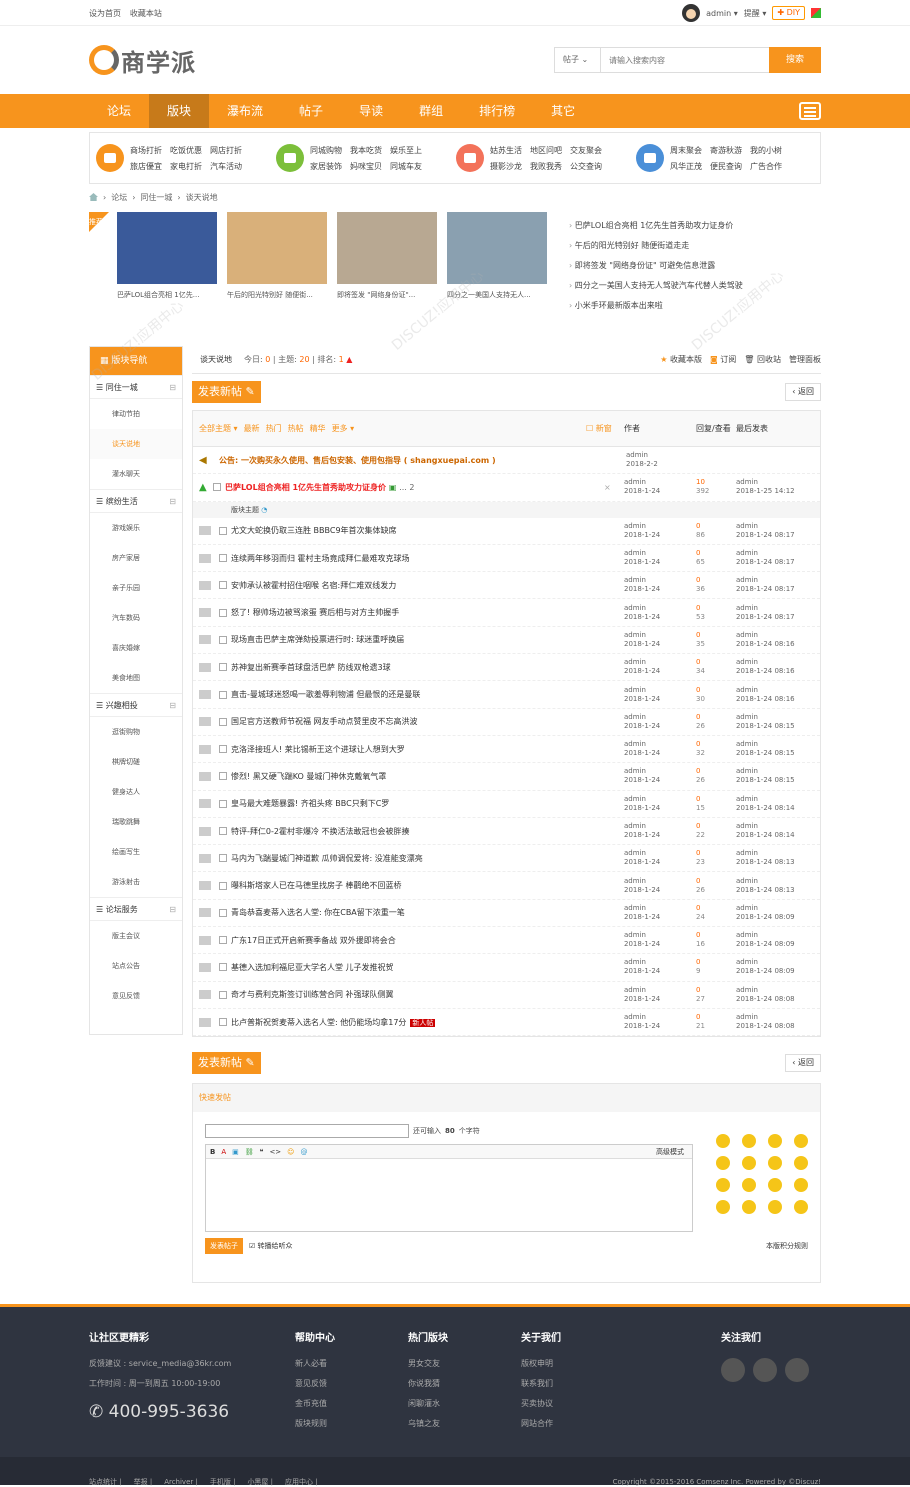 The width and height of the screenshot is (910, 1487). What do you see at coordinates (803, 392) in the screenshot?
I see `back-button: ‹ 返回` at bounding box center [803, 392].